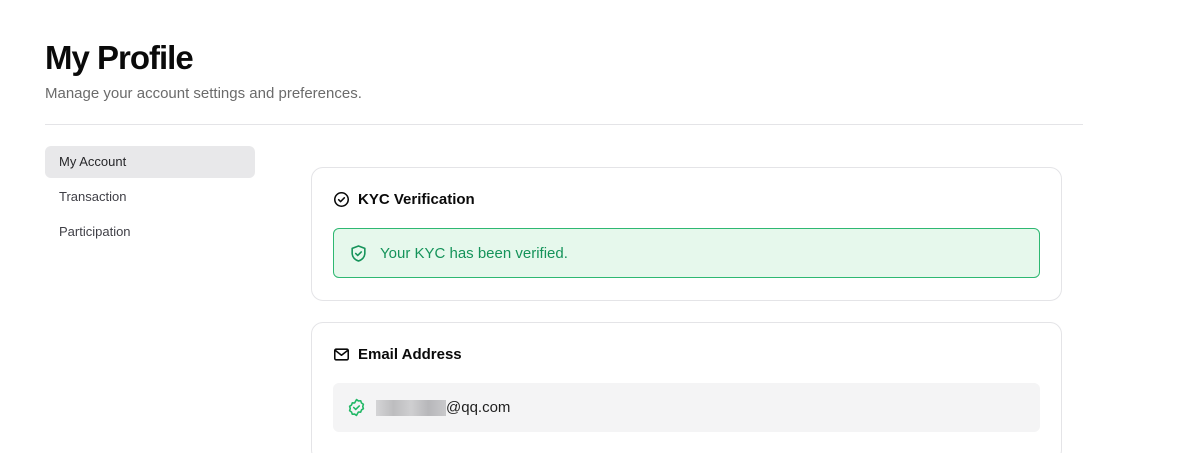  I want to click on check-circle-icon, so click(341, 199).